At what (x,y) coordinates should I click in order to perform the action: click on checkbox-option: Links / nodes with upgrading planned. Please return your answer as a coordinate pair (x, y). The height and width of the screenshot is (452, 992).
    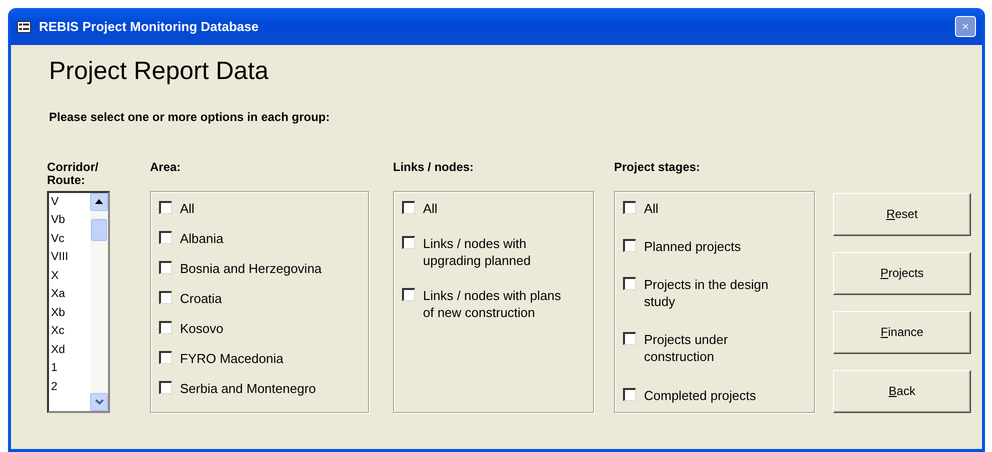
    Looking at the image, I should click on (493, 251).